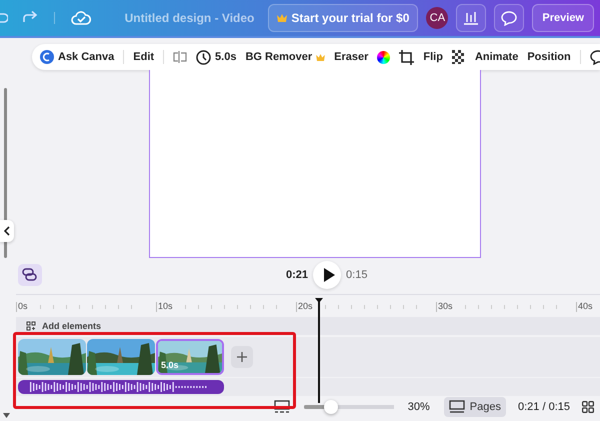 This screenshot has width=600, height=421. What do you see at coordinates (77, 57) in the screenshot?
I see `ask-canva-button: Ask Canva` at bounding box center [77, 57].